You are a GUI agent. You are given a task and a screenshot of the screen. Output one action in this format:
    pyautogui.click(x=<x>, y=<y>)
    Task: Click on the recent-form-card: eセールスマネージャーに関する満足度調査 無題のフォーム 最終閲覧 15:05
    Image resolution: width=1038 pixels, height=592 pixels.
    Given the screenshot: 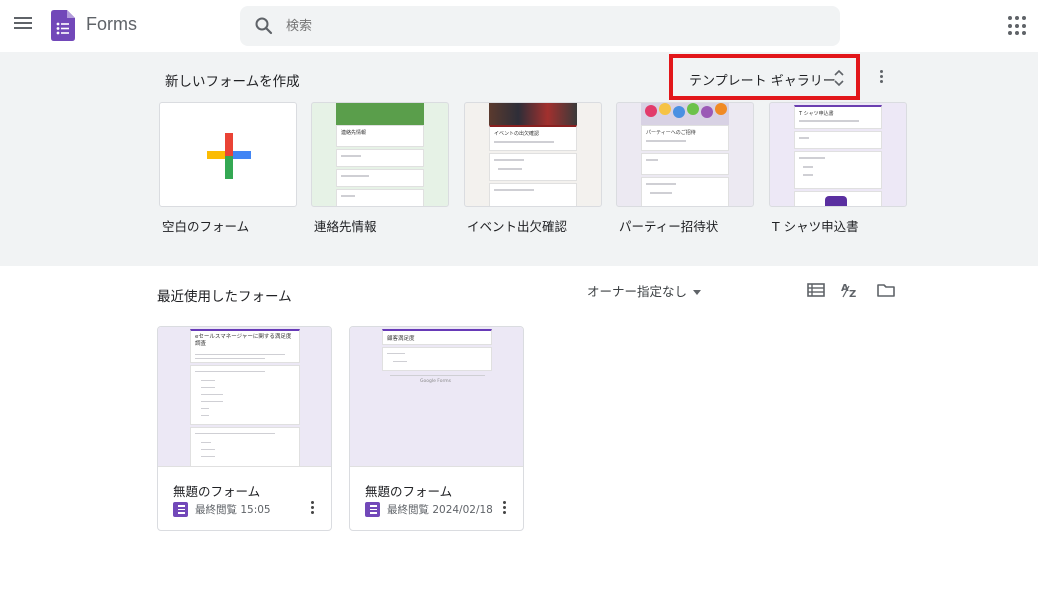 What is the action you would take?
    pyautogui.click(x=244, y=428)
    